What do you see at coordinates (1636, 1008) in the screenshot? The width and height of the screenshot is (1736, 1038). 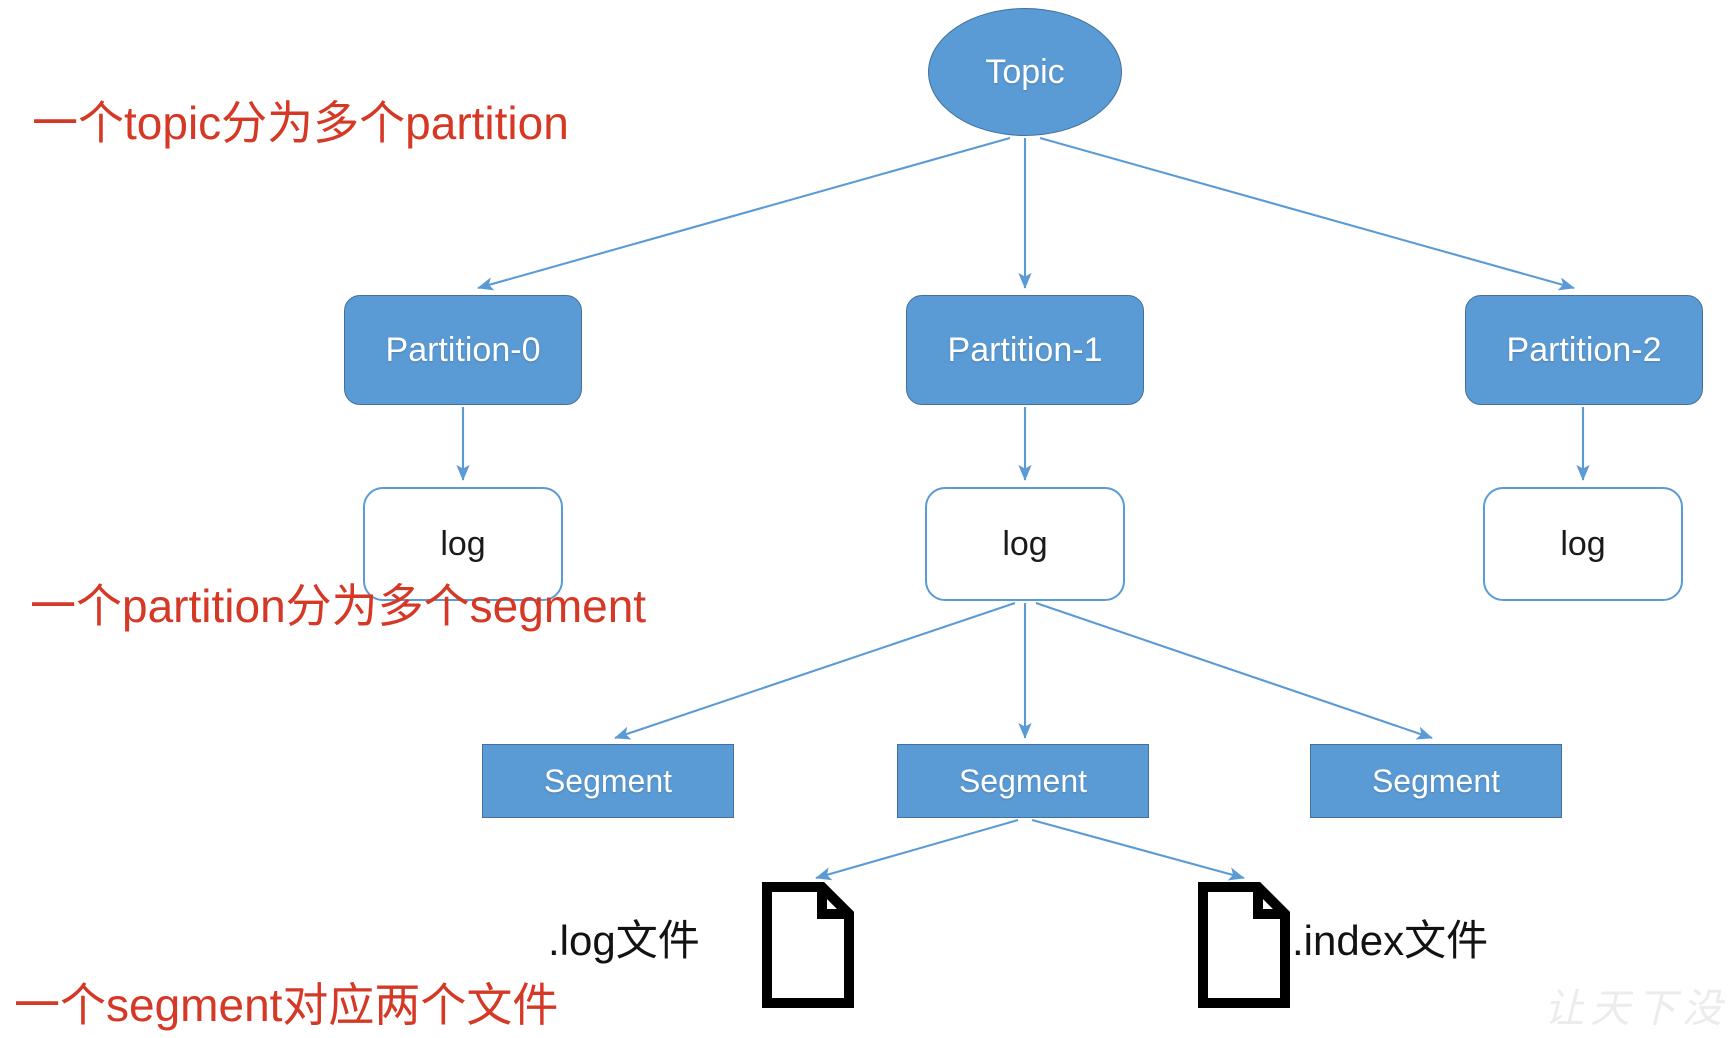 I see `watermark: 让天下没` at bounding box center [1636, 1008].